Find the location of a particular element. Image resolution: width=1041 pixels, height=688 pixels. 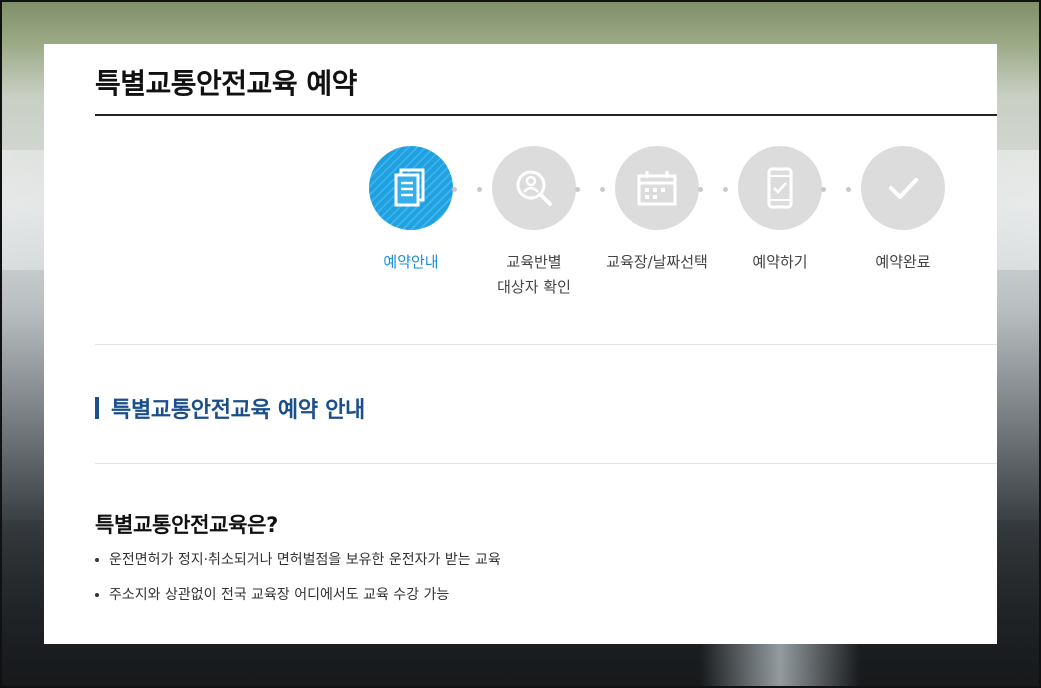

list-item-text: 주소지와 상관없이 전국 교육장 어디에서도 교육 수강 가능 is located at coordinates (279, 595).